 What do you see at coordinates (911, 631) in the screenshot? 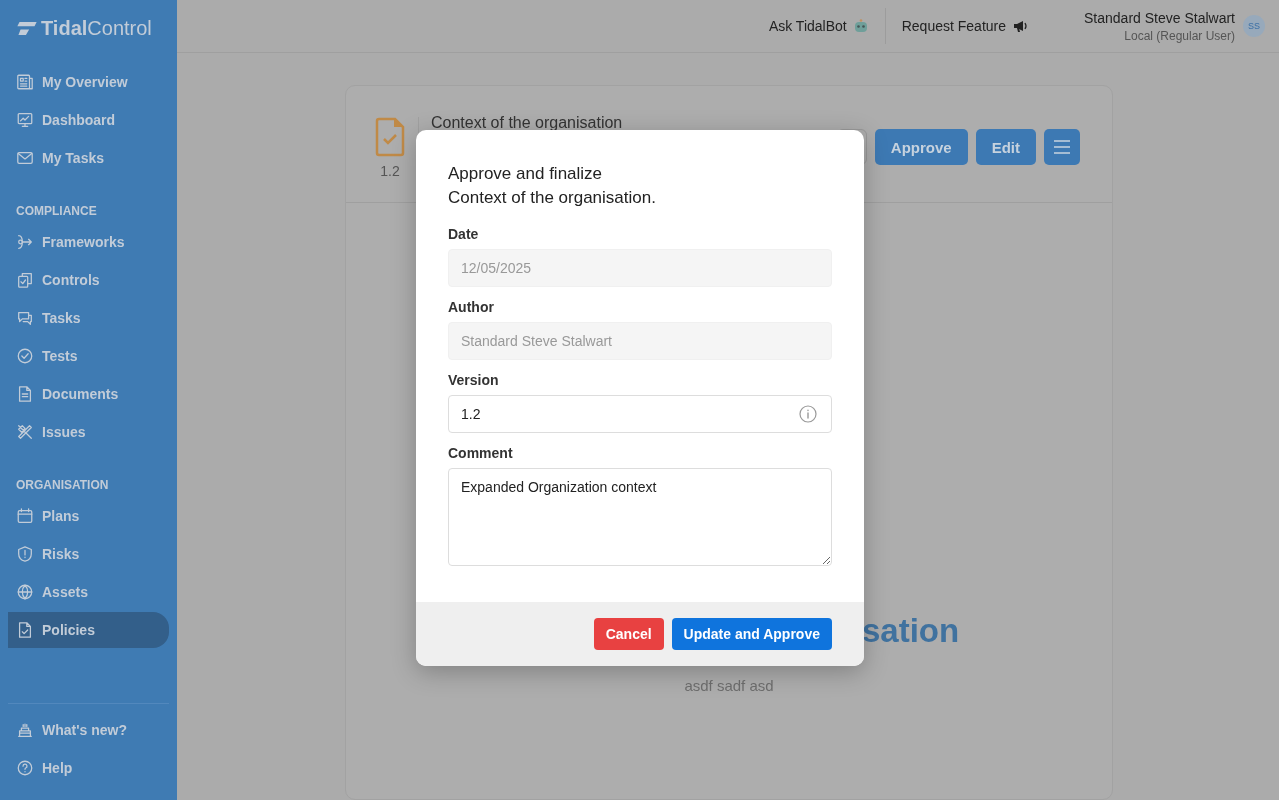
I see `policy-heading: sation` at bounding box center [911, 631].